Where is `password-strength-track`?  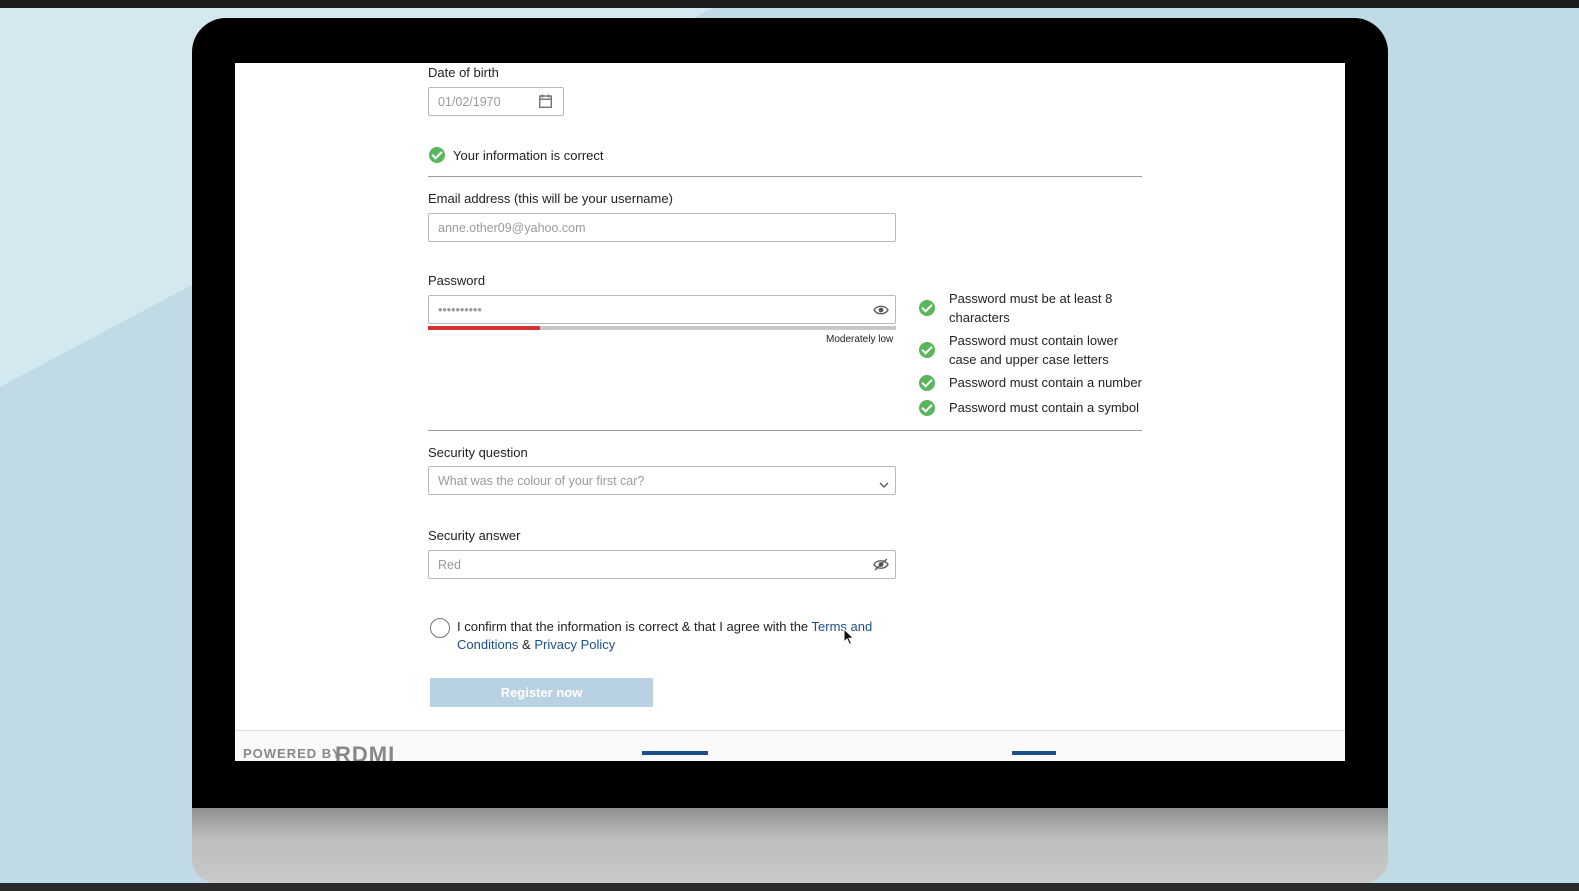
password-strength-track is located at coordinates (662, 328).